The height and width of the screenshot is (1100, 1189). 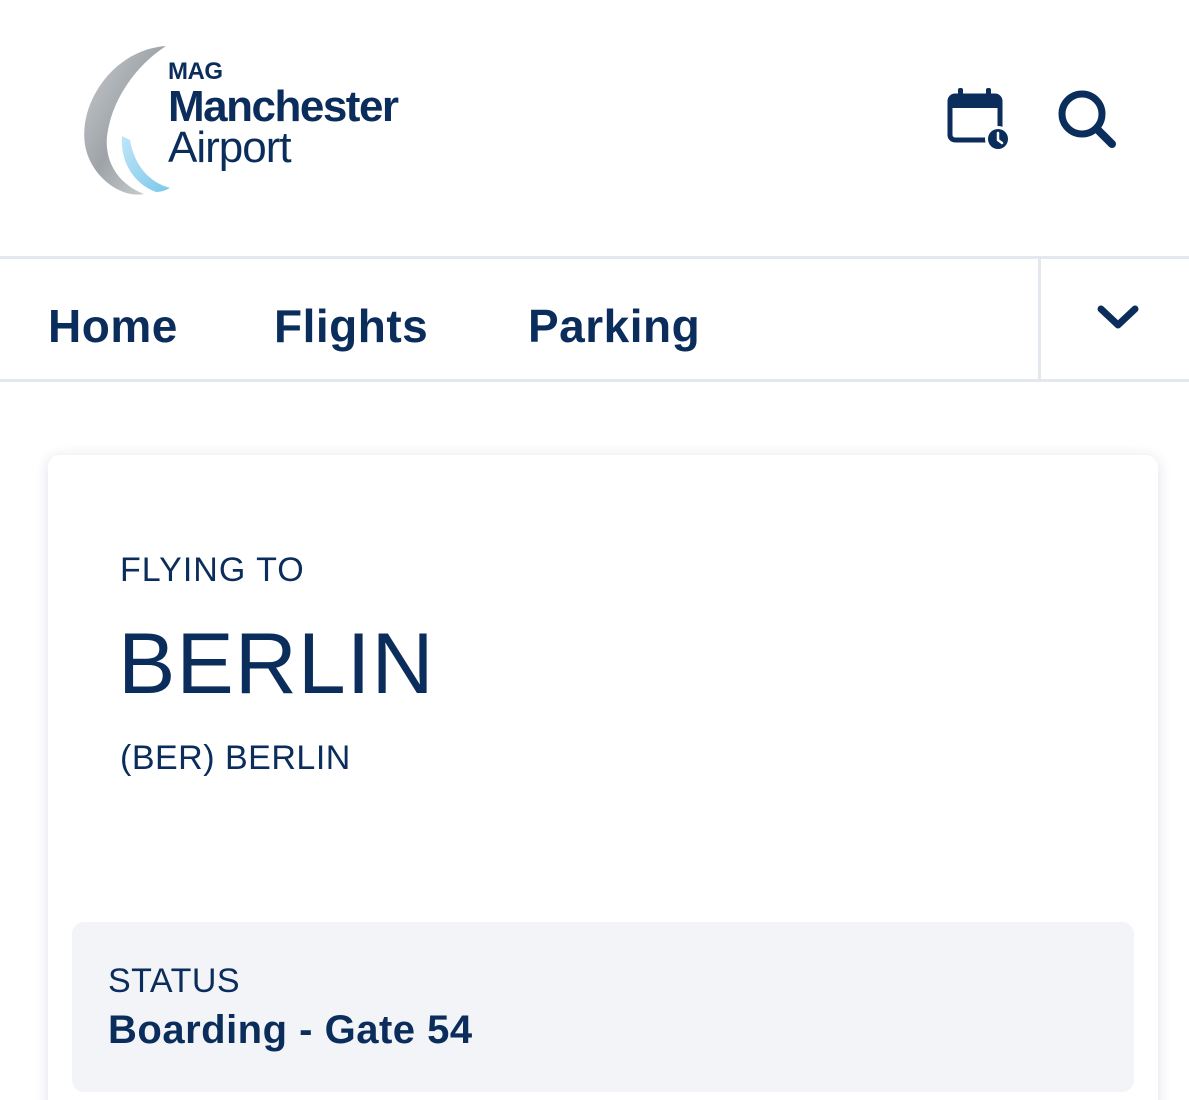 What do you see at coordinates (127, 120) in the screenshot?
I see `logo-crescent-icon` at bounding box center [127, 120].